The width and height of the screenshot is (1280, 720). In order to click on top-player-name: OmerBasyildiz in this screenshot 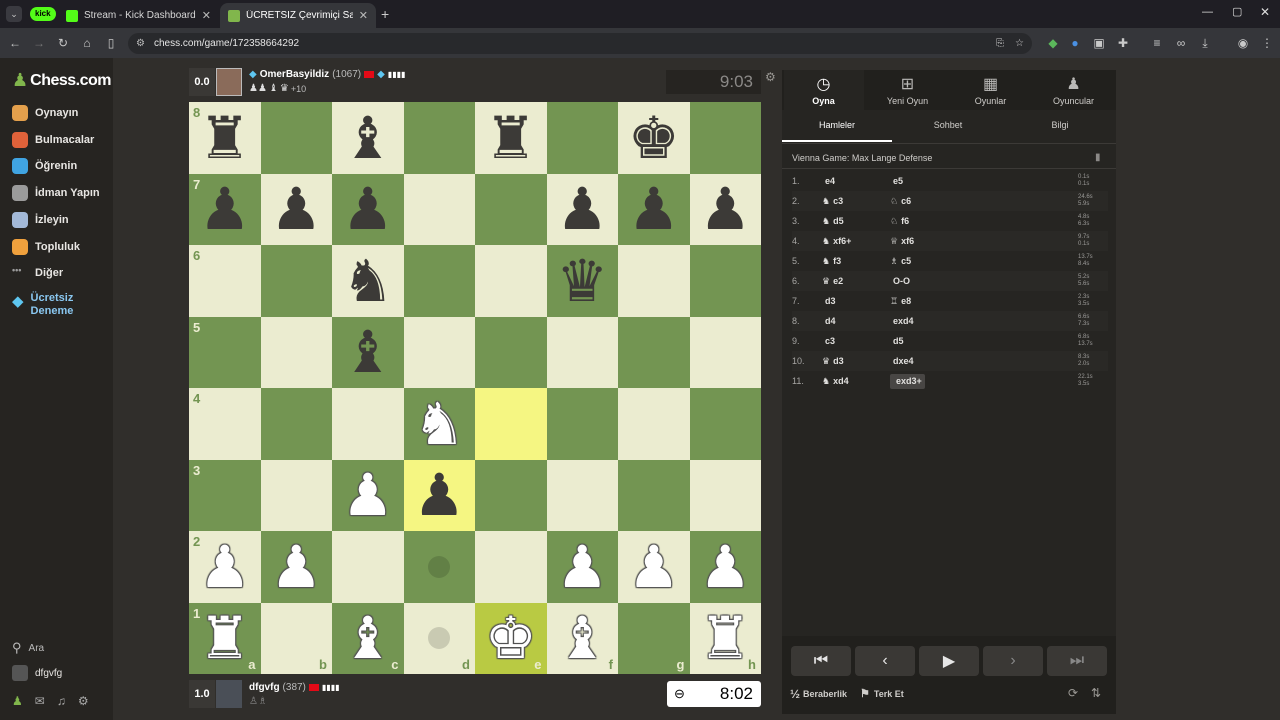, I will do `click(294, 74)`.